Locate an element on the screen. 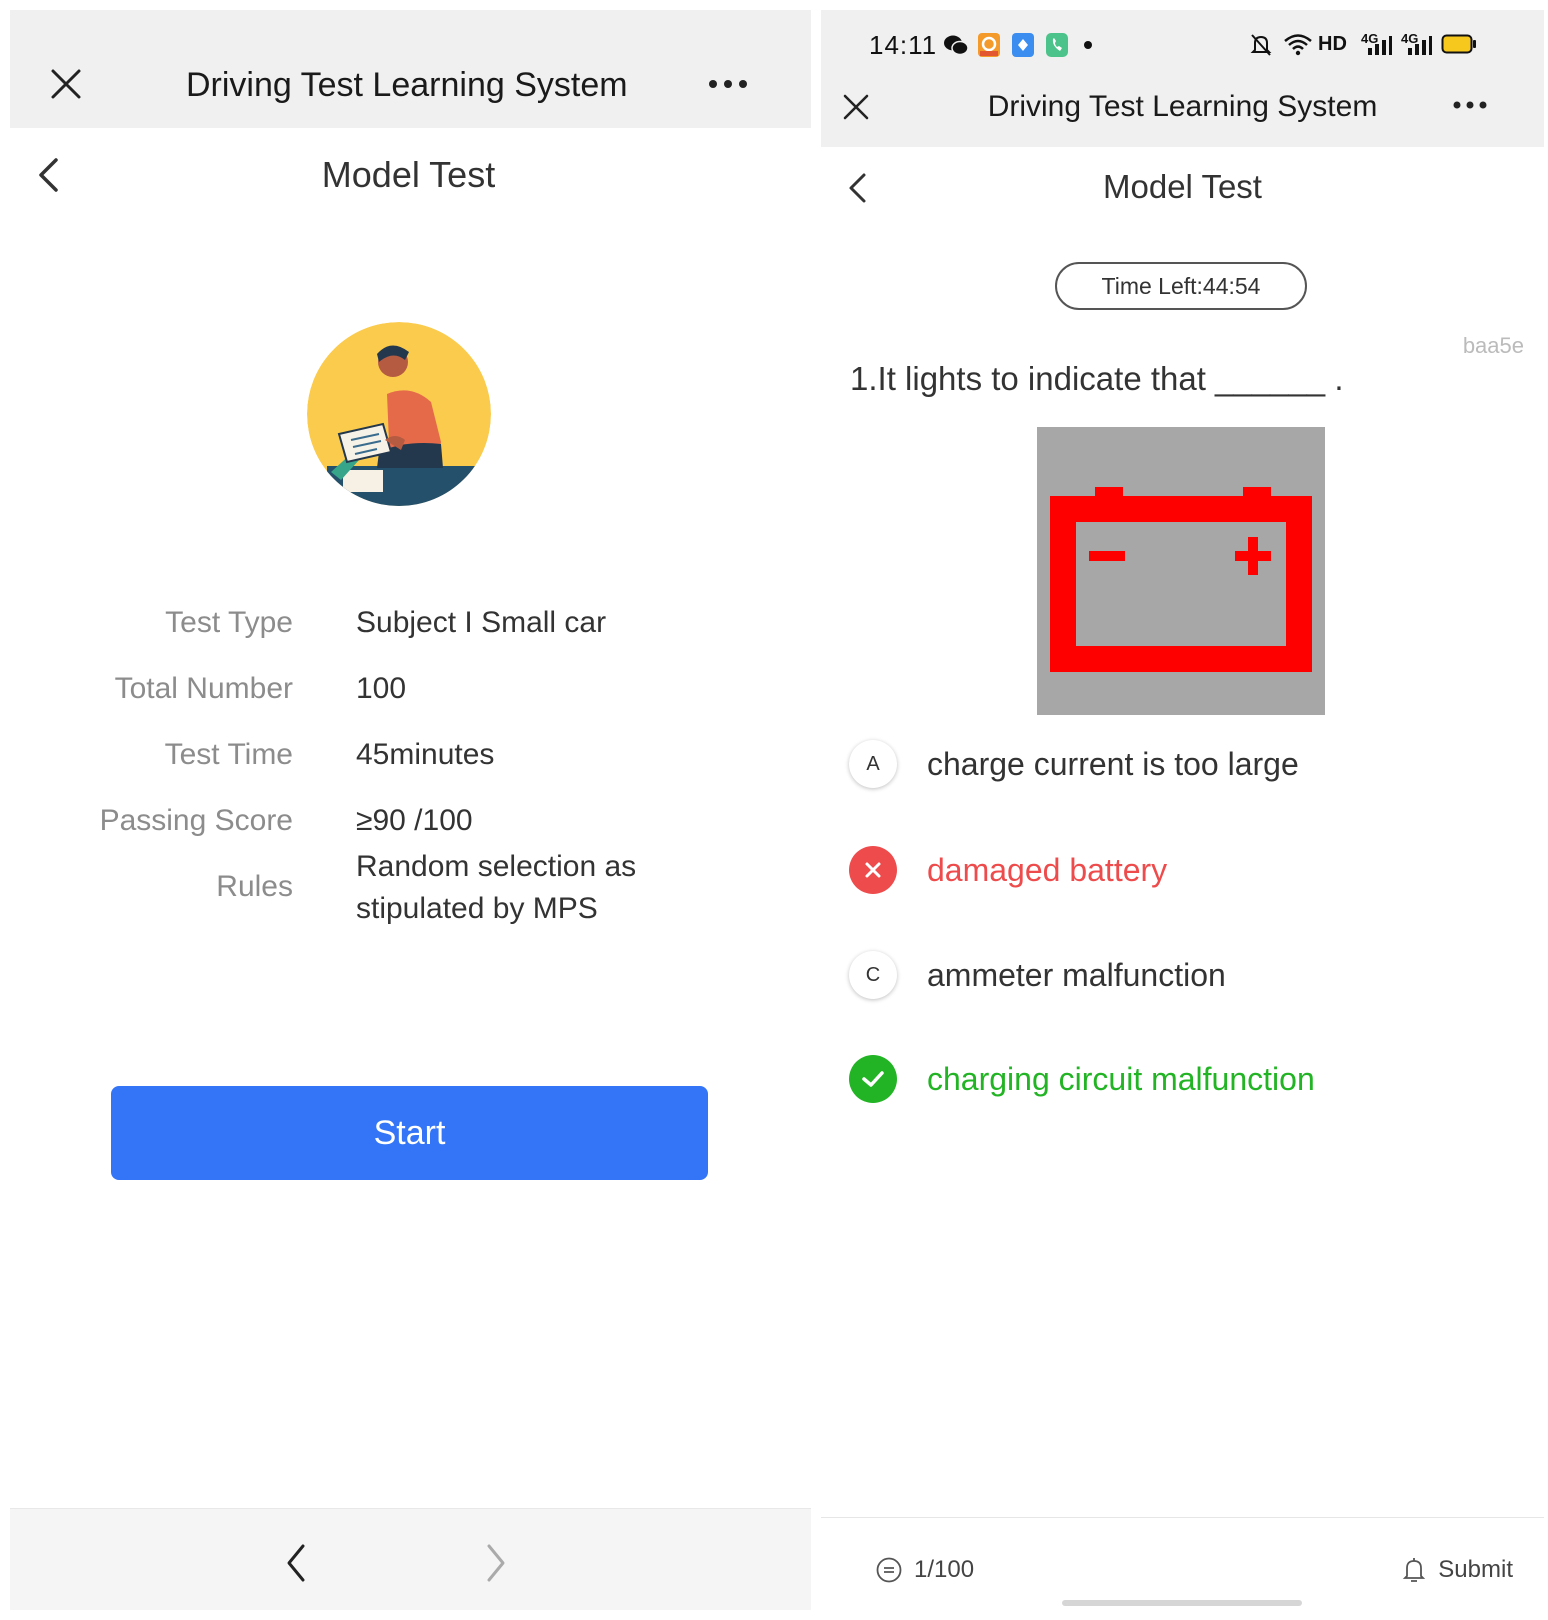 This screenshot has width=1548, height=1620. wechat-icon is located at coordinates (956, 45).